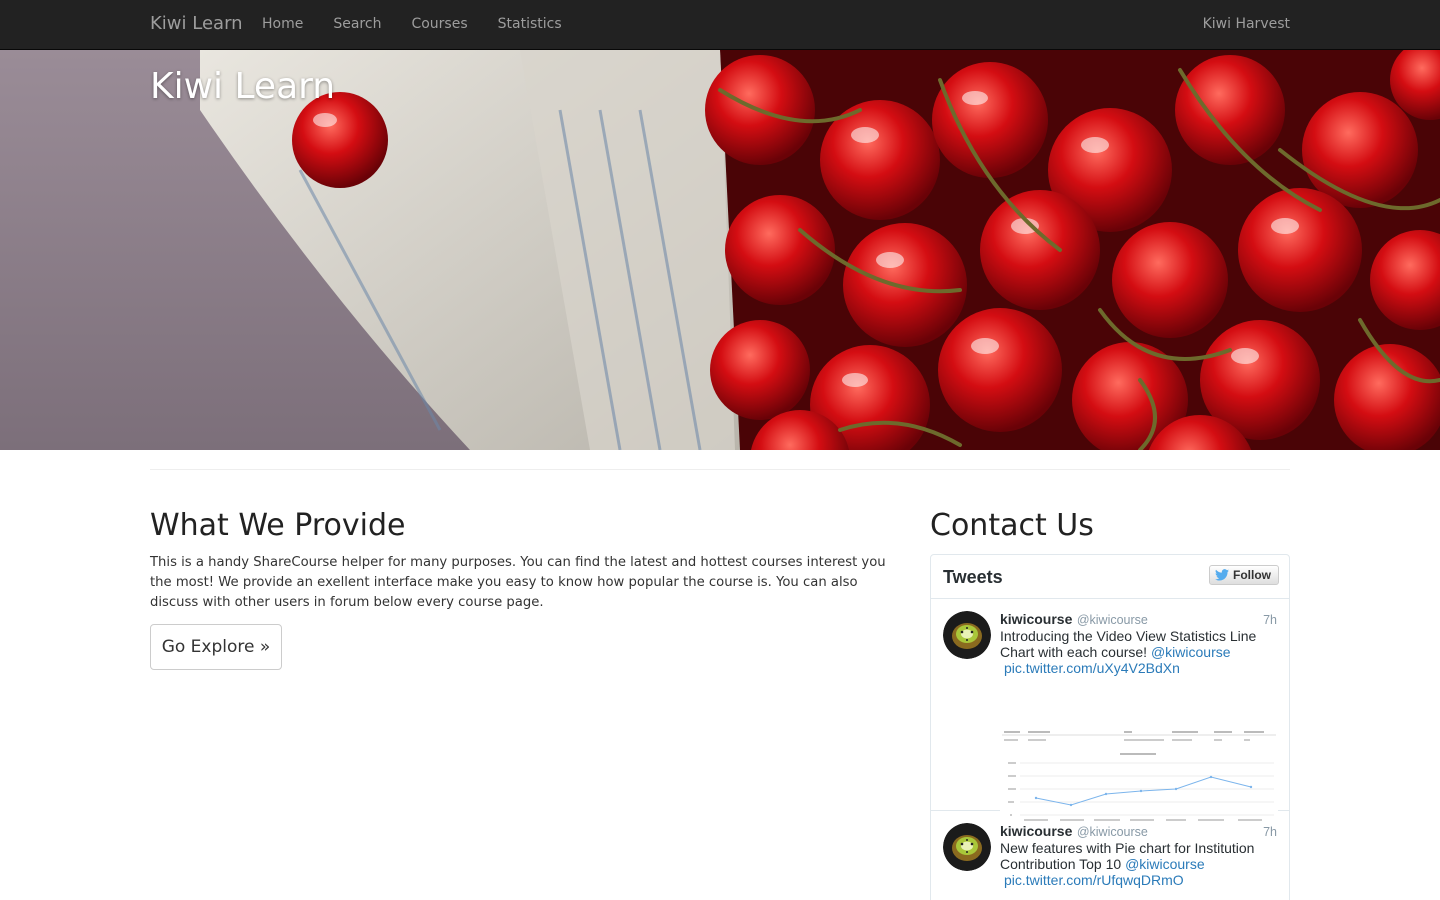 The image size is (1440, 900). I want to click on contact-us-heading: Contact Us, so click(1012, 525).